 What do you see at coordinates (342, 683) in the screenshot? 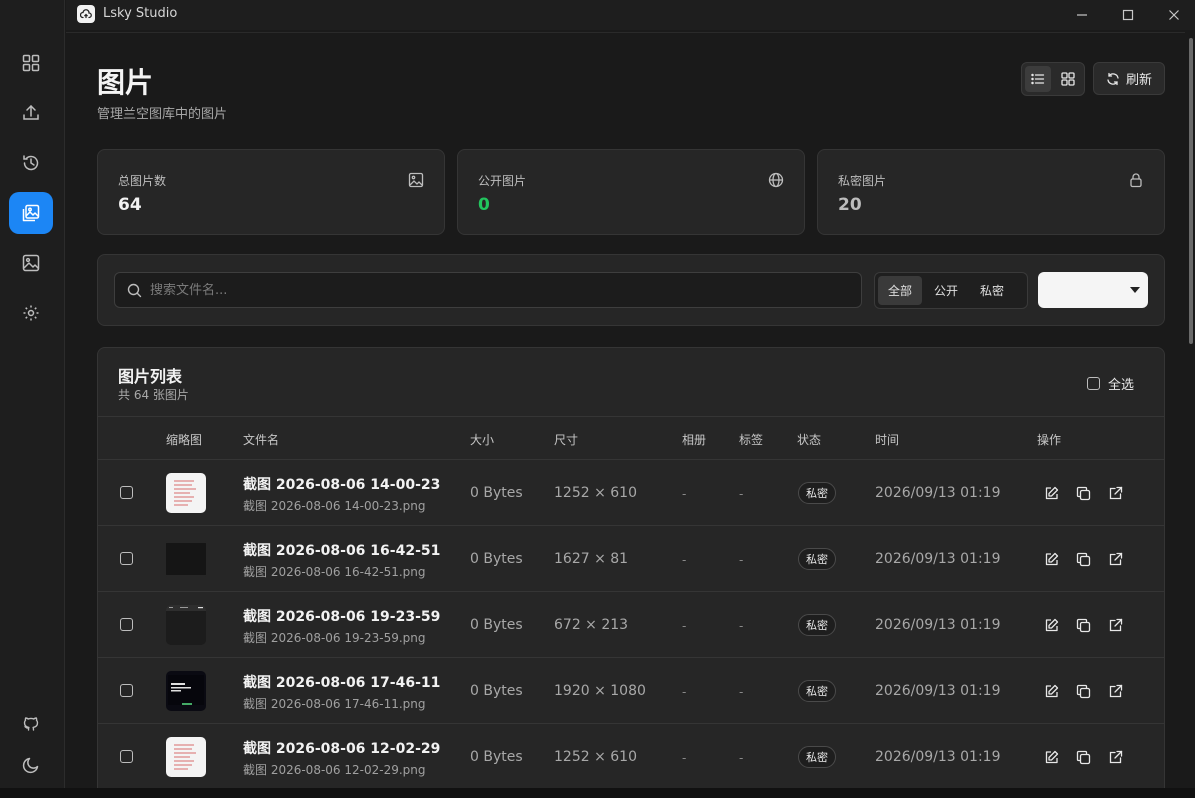
I see `file-title: 截图 2026-08-06 17-46-11` at bounding box center [342, 683].